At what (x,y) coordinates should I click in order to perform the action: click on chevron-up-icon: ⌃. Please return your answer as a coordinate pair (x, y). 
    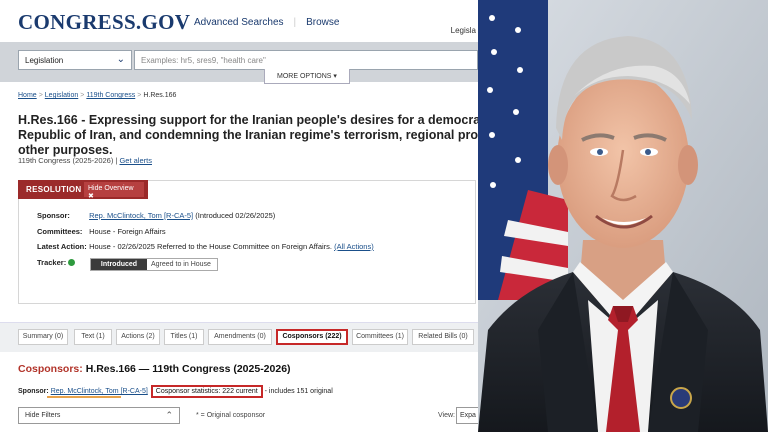
    Looking at the image, I should click on (169, 415).